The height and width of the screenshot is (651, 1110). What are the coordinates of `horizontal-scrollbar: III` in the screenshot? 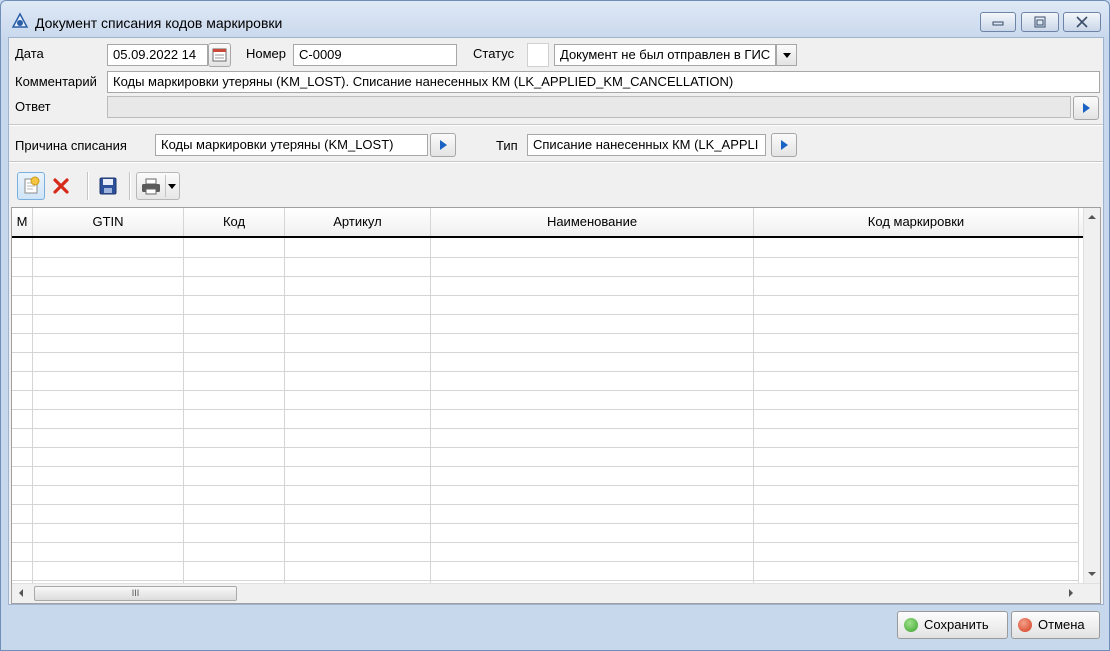 It's located at (556, 593).